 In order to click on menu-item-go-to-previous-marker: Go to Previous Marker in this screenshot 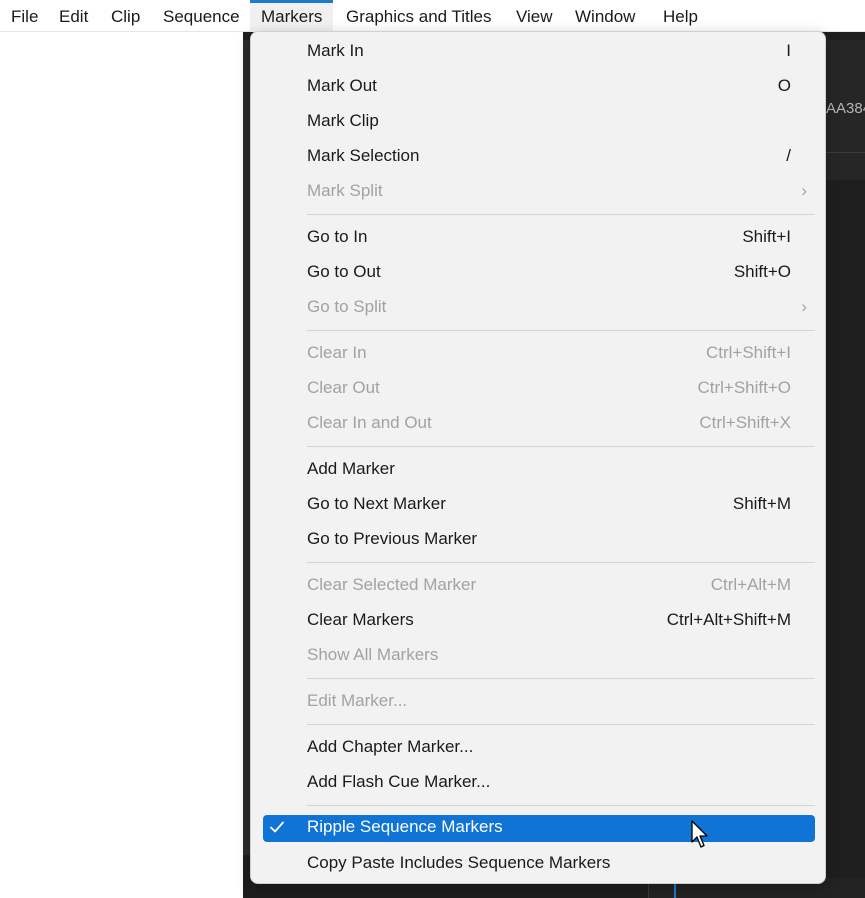, I will do `click(539, 540)`.